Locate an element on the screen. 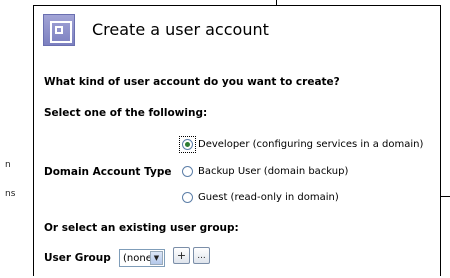 The image size is (450, 278). radio-option-guest: Guest (read-only in domain) is located at coordinates (260, 197).